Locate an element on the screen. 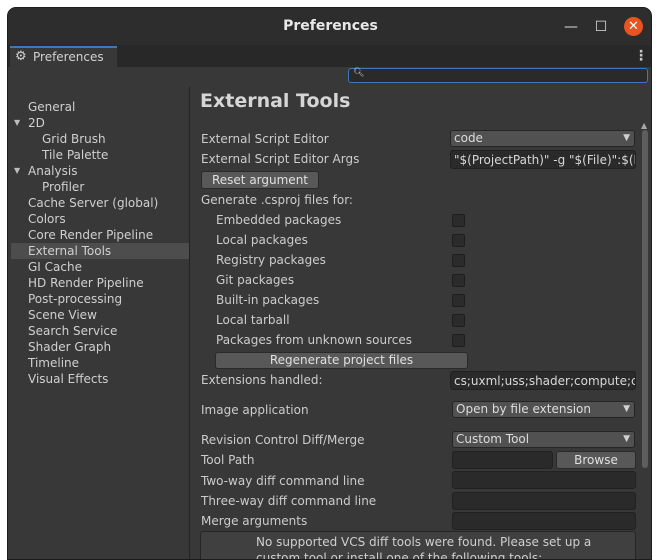 The image size is (661, 560). title-bar: Preferences — ☐ ✕ is located at coordinates (329, 26).